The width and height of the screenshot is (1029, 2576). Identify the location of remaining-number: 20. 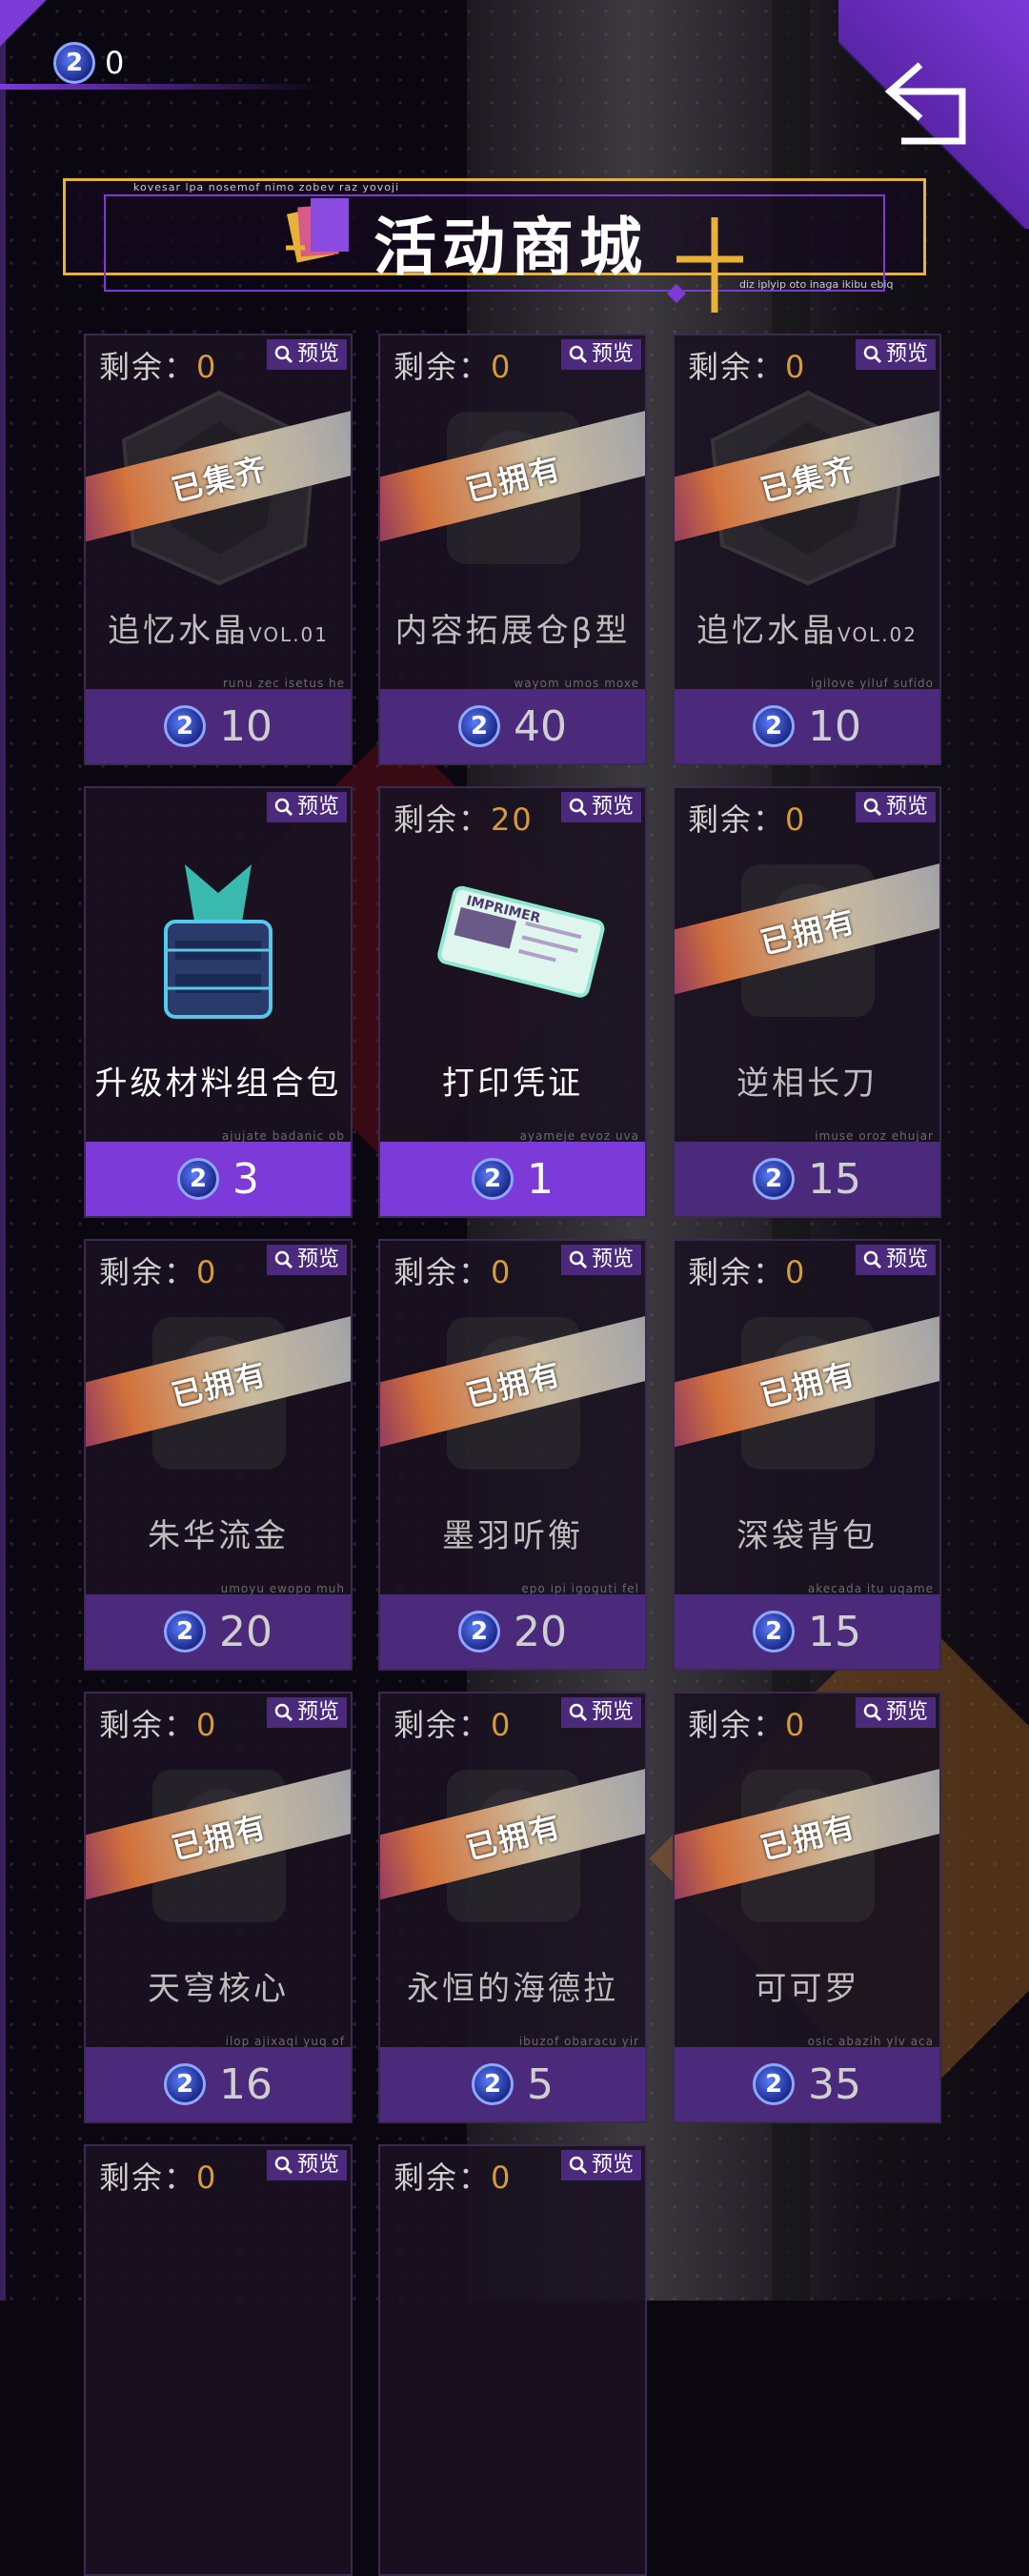
(512, 819).